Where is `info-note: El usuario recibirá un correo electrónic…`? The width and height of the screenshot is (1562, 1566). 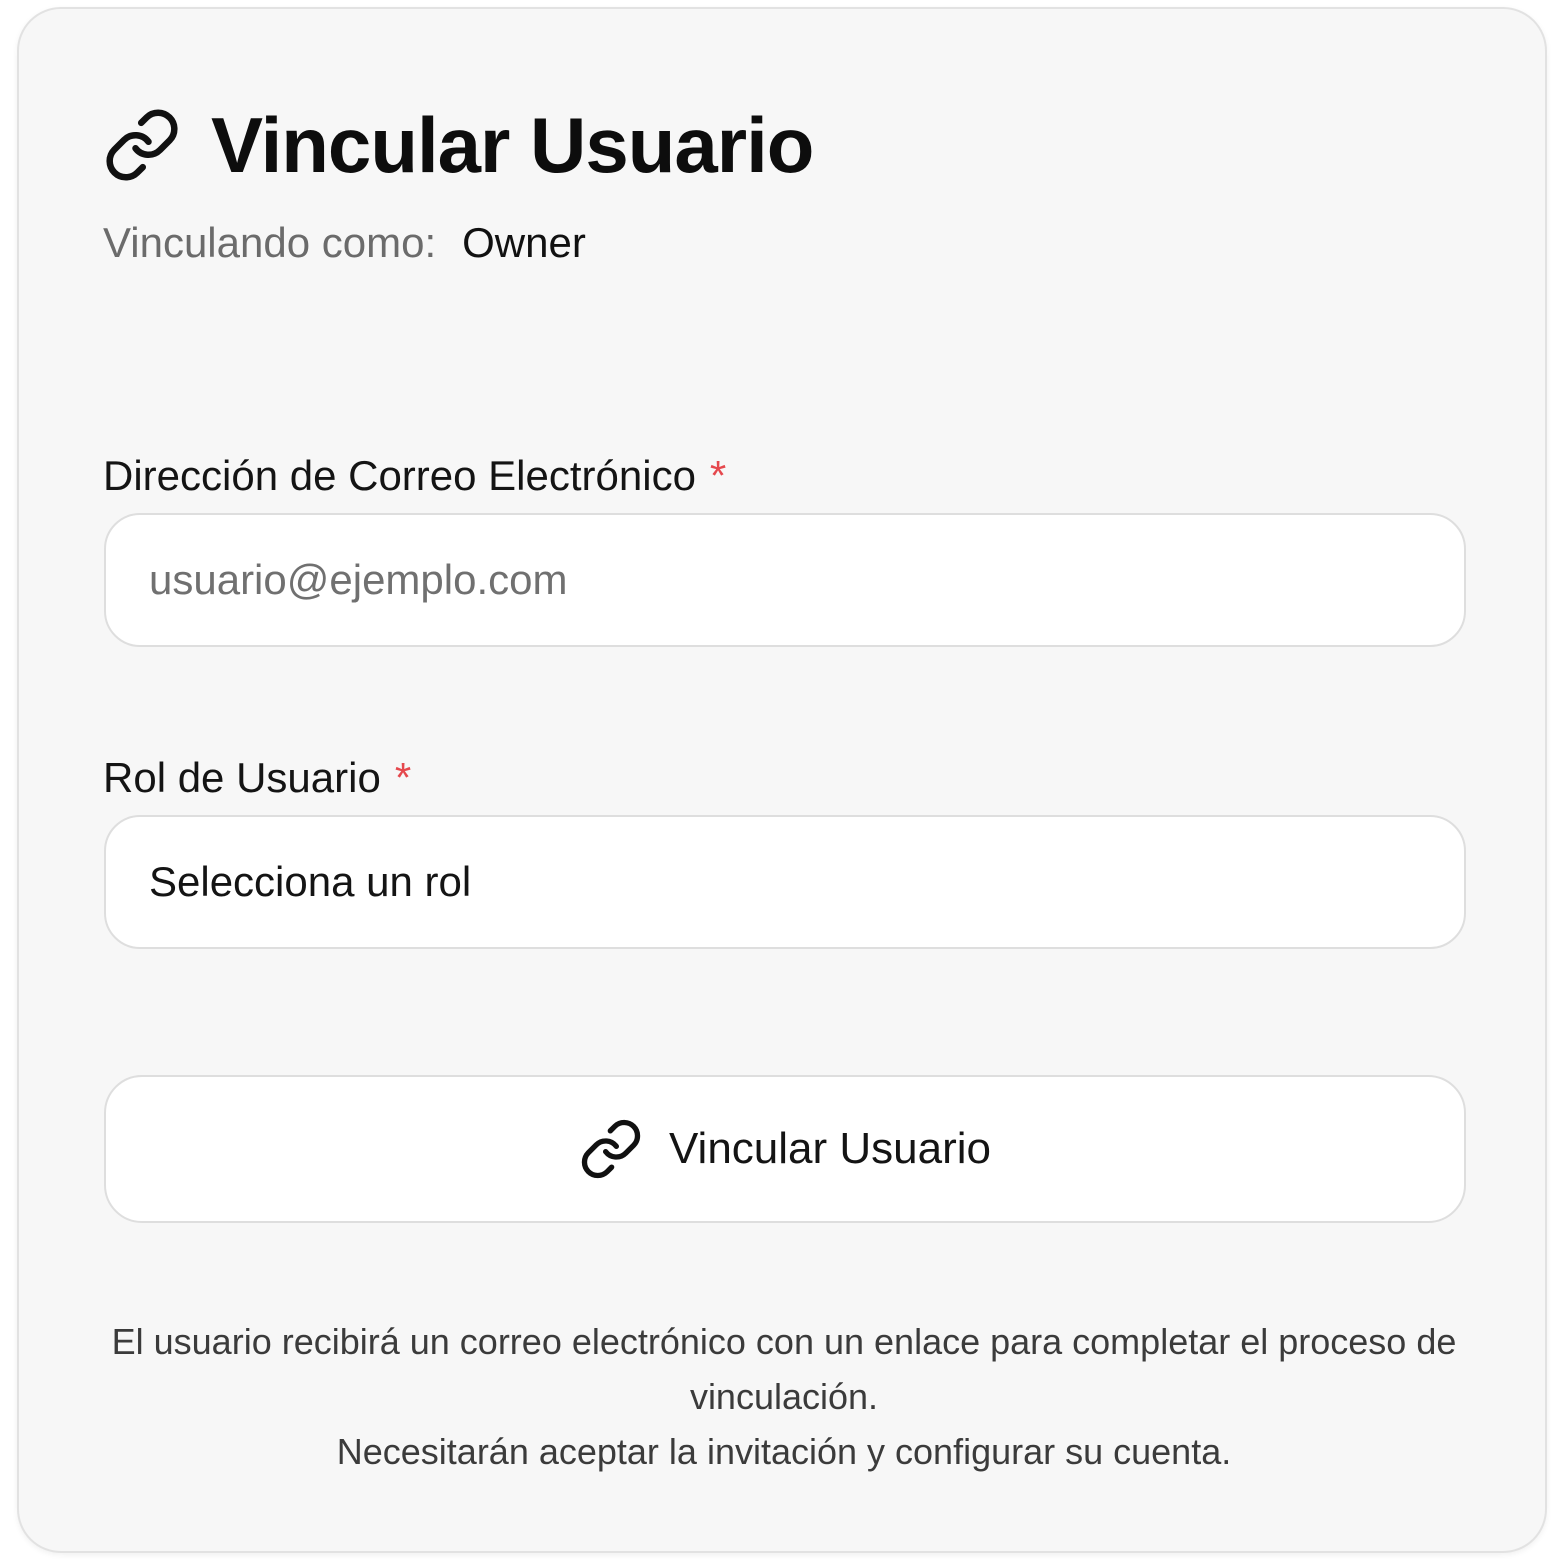
info-note: El usuario recibirá un correo electrónic… is located at coordinates (784, 1396).